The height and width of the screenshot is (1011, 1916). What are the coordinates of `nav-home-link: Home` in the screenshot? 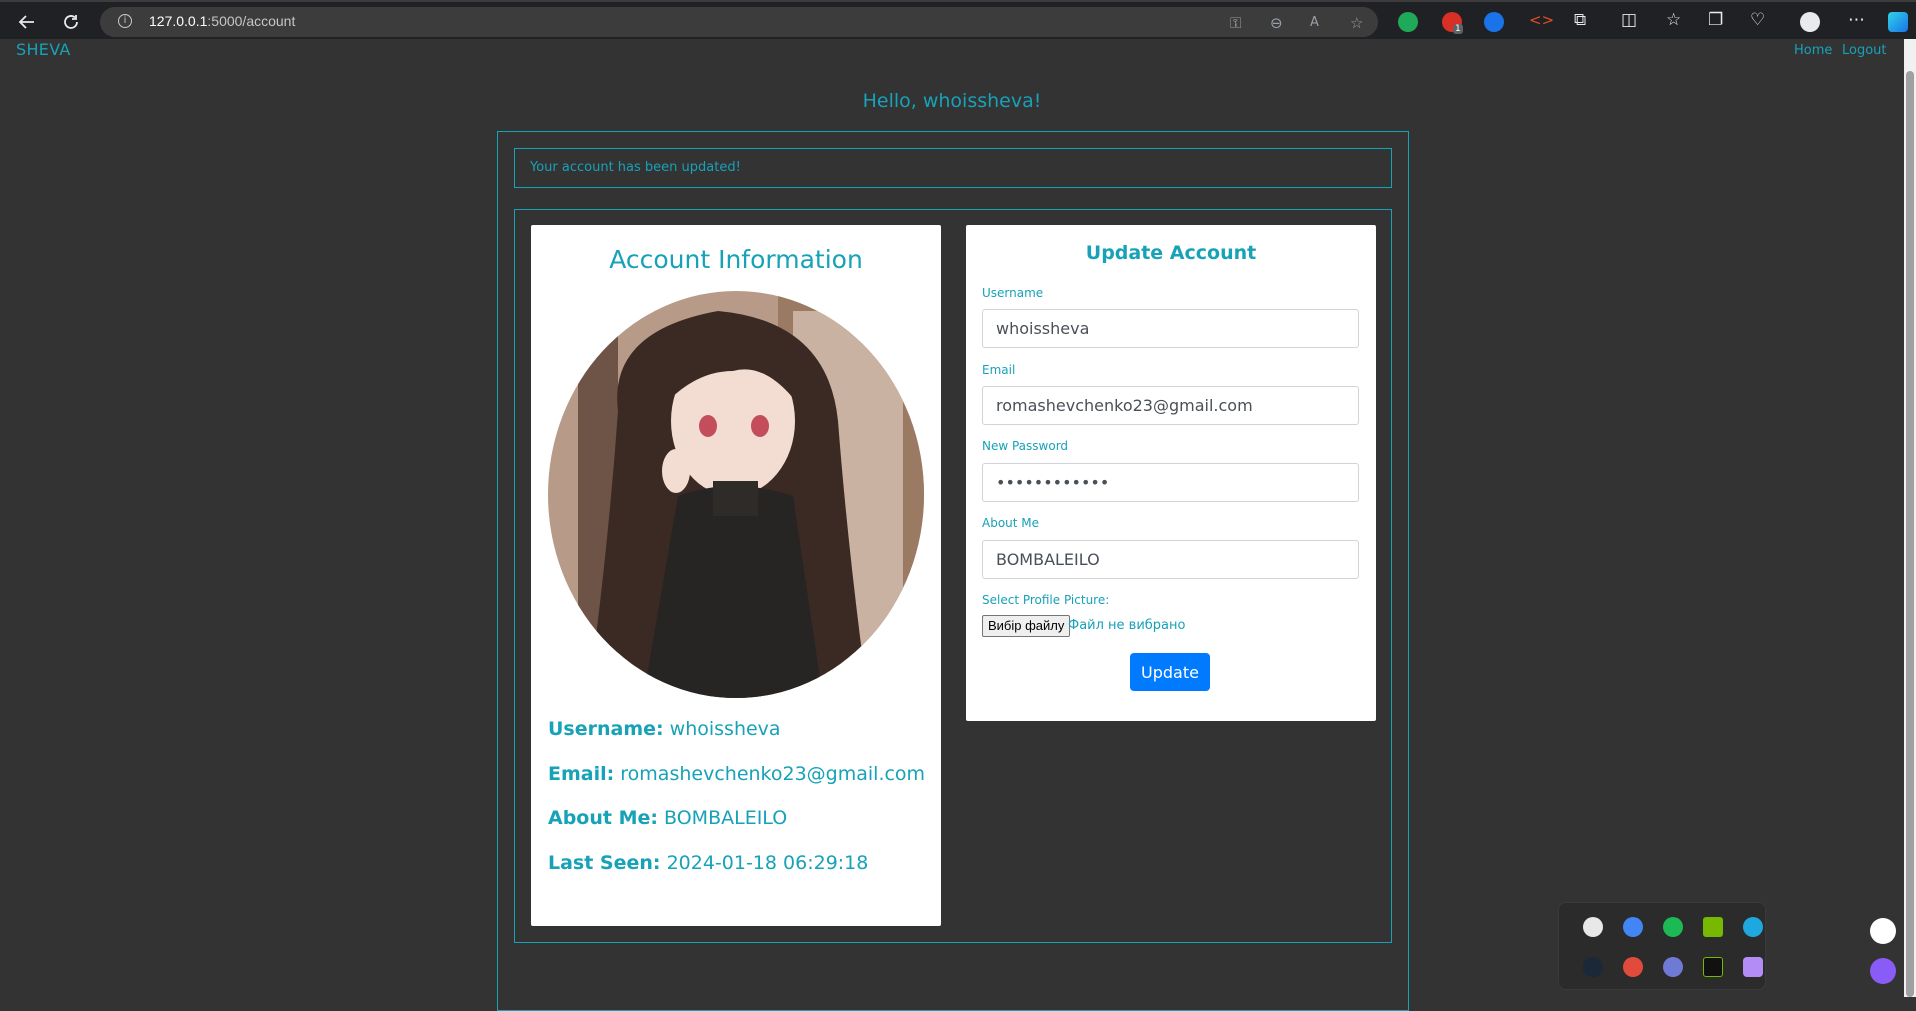 It's located at (1813, 50).